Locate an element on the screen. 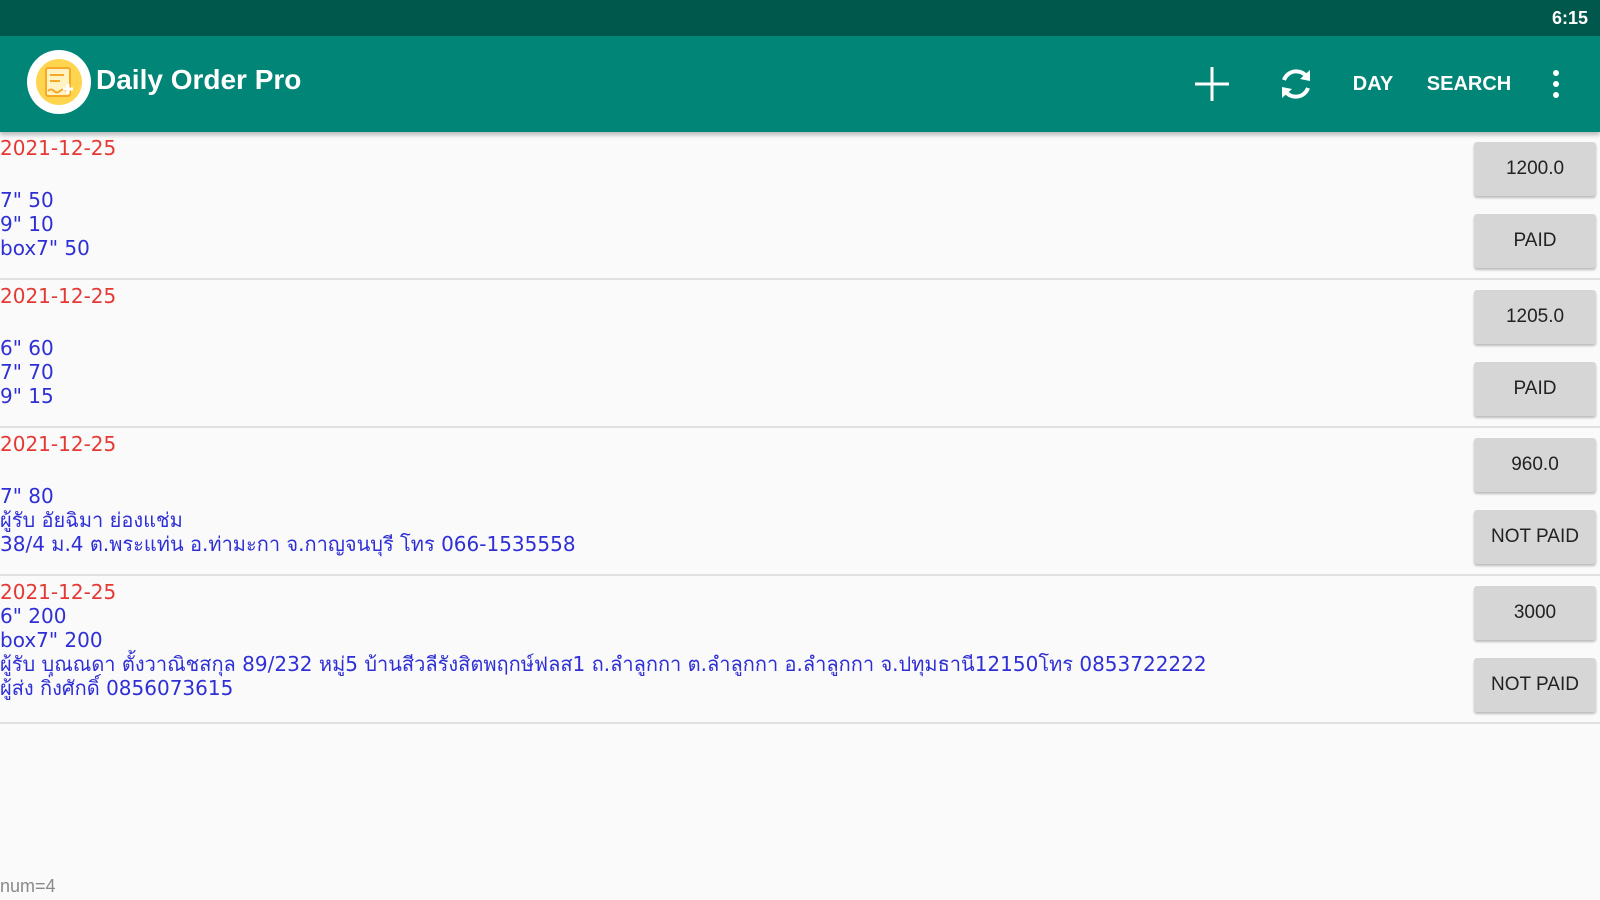 The height and width of the screenshot is (900, 1600). more-vert-icon is located at coordinates (1556, 84).